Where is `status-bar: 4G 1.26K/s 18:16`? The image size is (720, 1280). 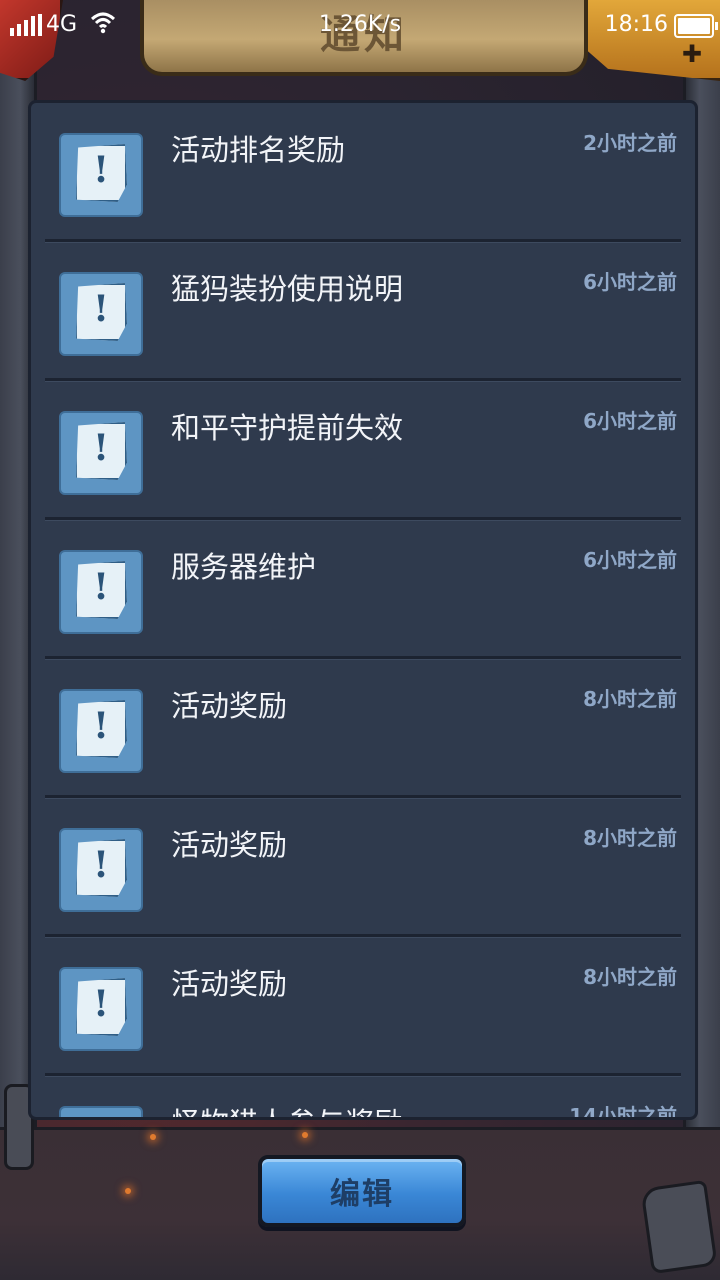 status-bar: 4G 1.26K/s 18:16 is located at coordinates (360, 26).